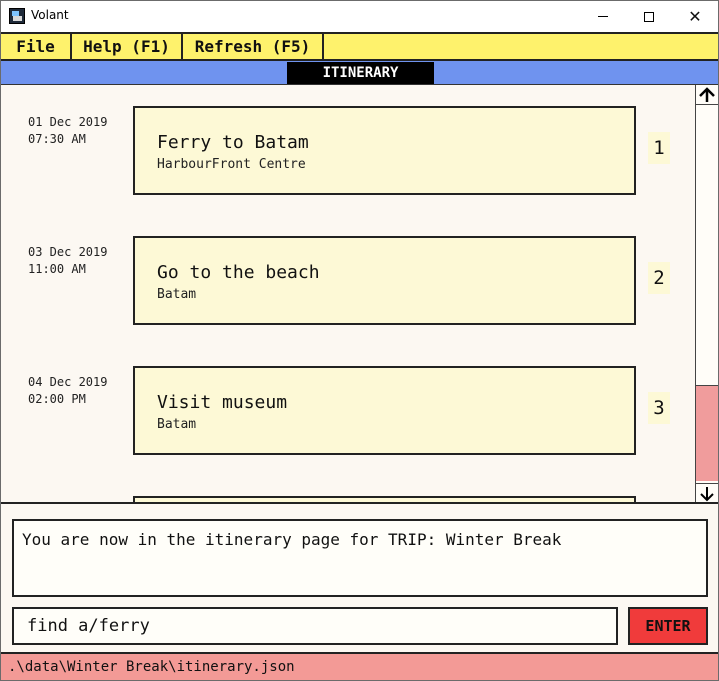 The width and height of the screenshot is (719, 681). What do you see at coordinates (384, 280) in the screenshot?
I see `event-card: Go to the beach Batam` at bounding box center [384, 280].